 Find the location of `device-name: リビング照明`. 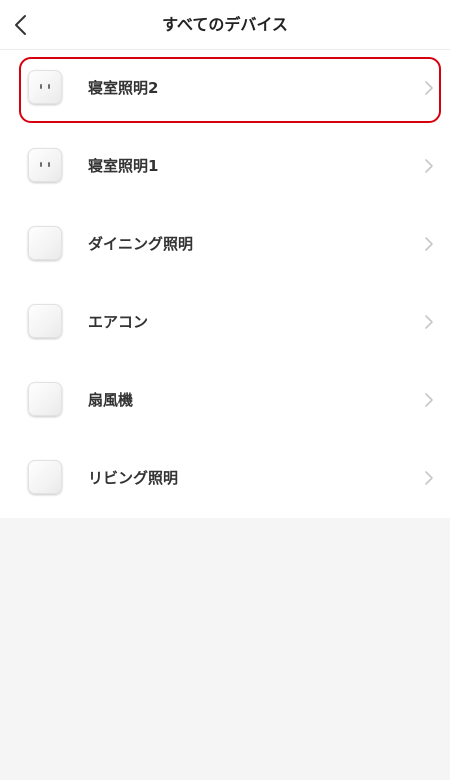

device-name: リビング照明 is located at coordinates (133, 478).